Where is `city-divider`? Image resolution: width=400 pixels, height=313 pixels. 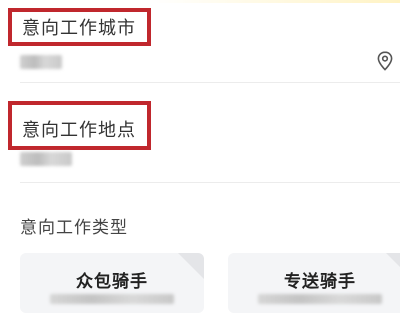
city-divider is located at coordinates (210, 82).